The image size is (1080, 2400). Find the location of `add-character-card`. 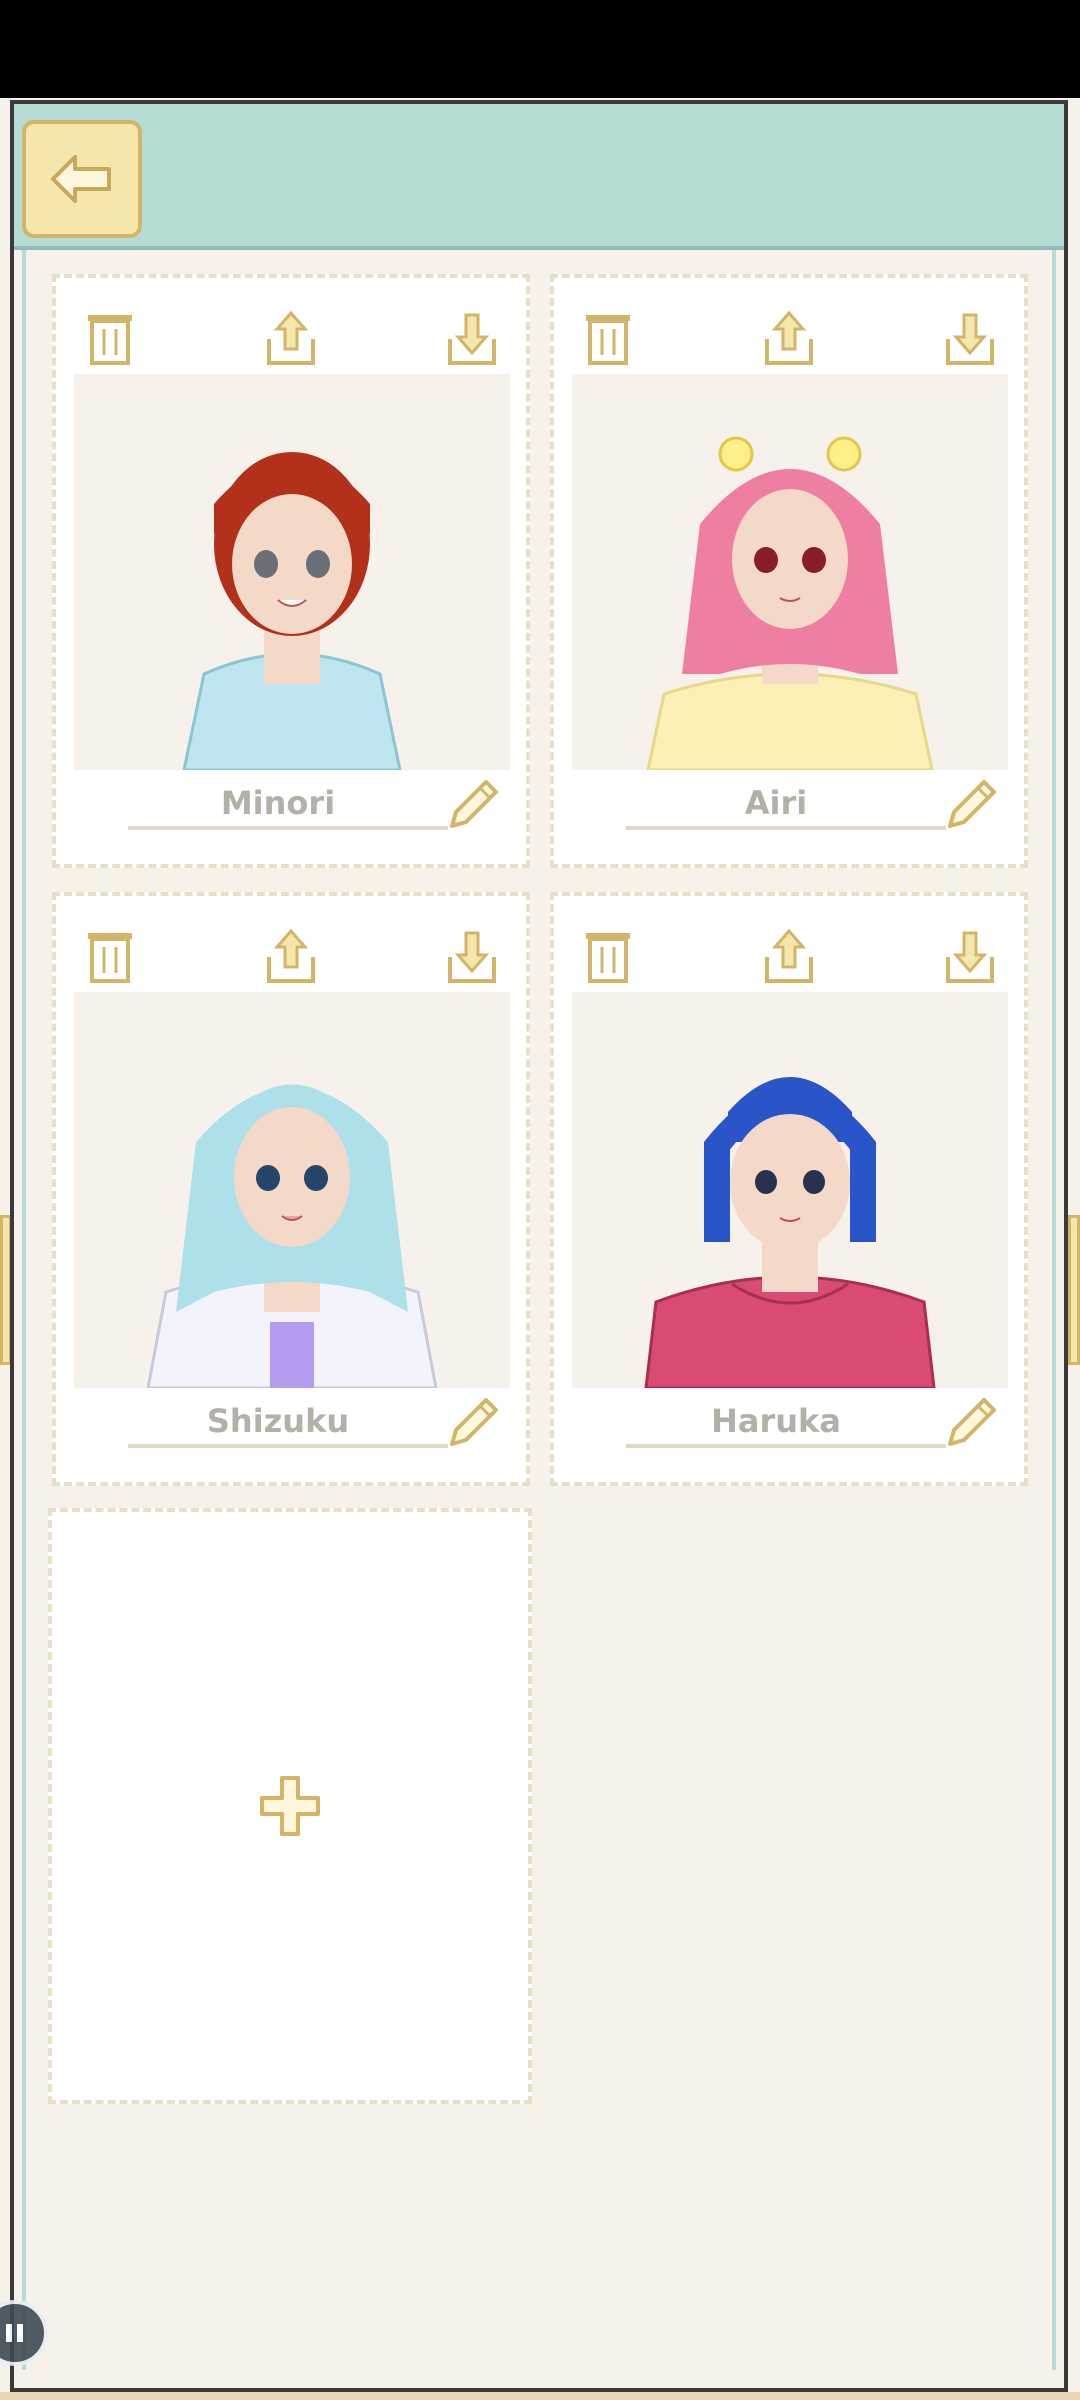

add-character-card is located at coordinates (290, 1806).